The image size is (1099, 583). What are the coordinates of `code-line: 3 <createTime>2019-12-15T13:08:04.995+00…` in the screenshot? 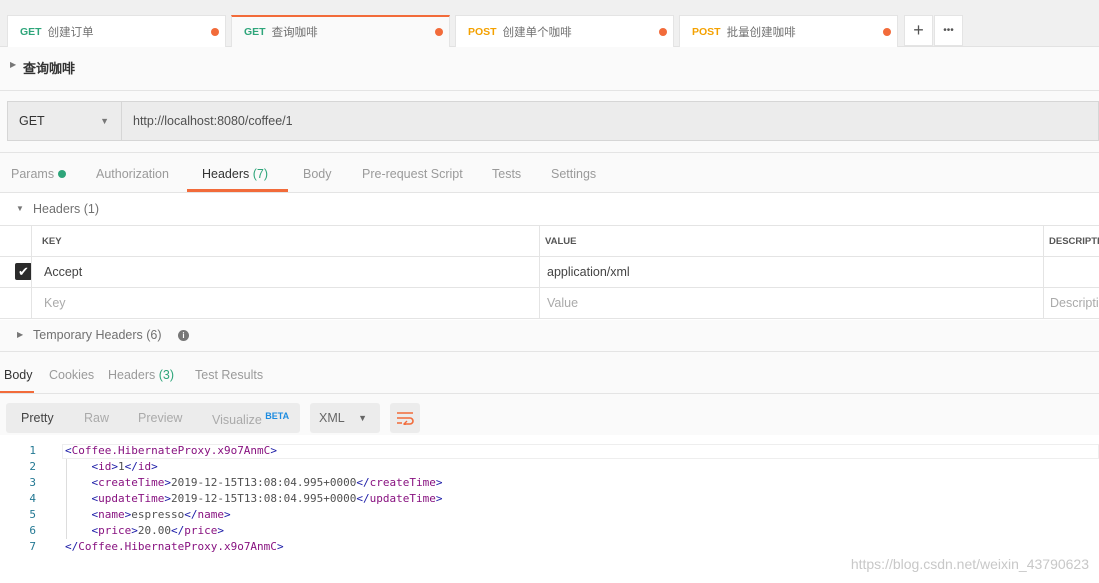 It's located at (229, 483).